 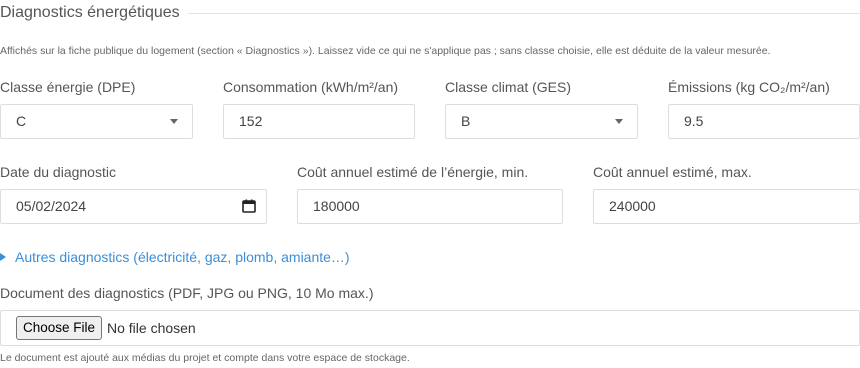 What do you see at coordinates (632, 206) in the screenshot?
I see `cost-max-input-value: 240000` at bounding box center [632, 206].